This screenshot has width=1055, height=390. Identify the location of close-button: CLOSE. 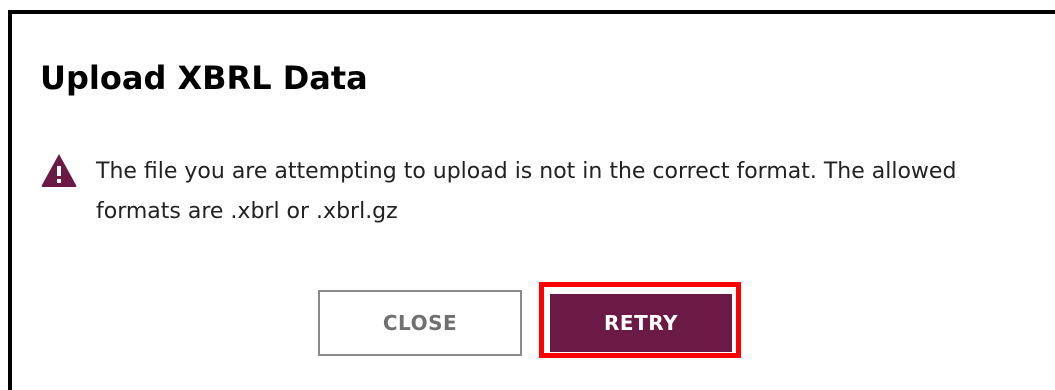
(420, 323).